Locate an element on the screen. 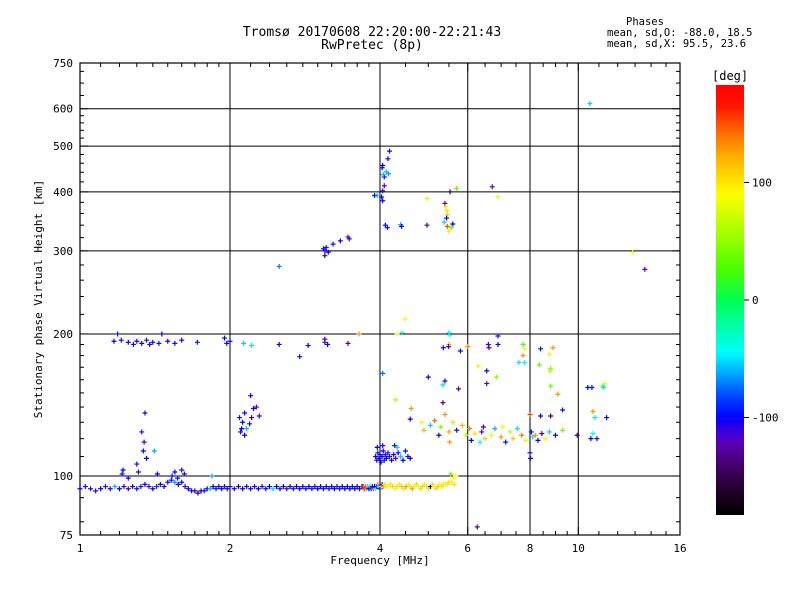 The height and width of the screenshot is (600, 800). x-tick-label: 10 is located at coordinates (578, 548).